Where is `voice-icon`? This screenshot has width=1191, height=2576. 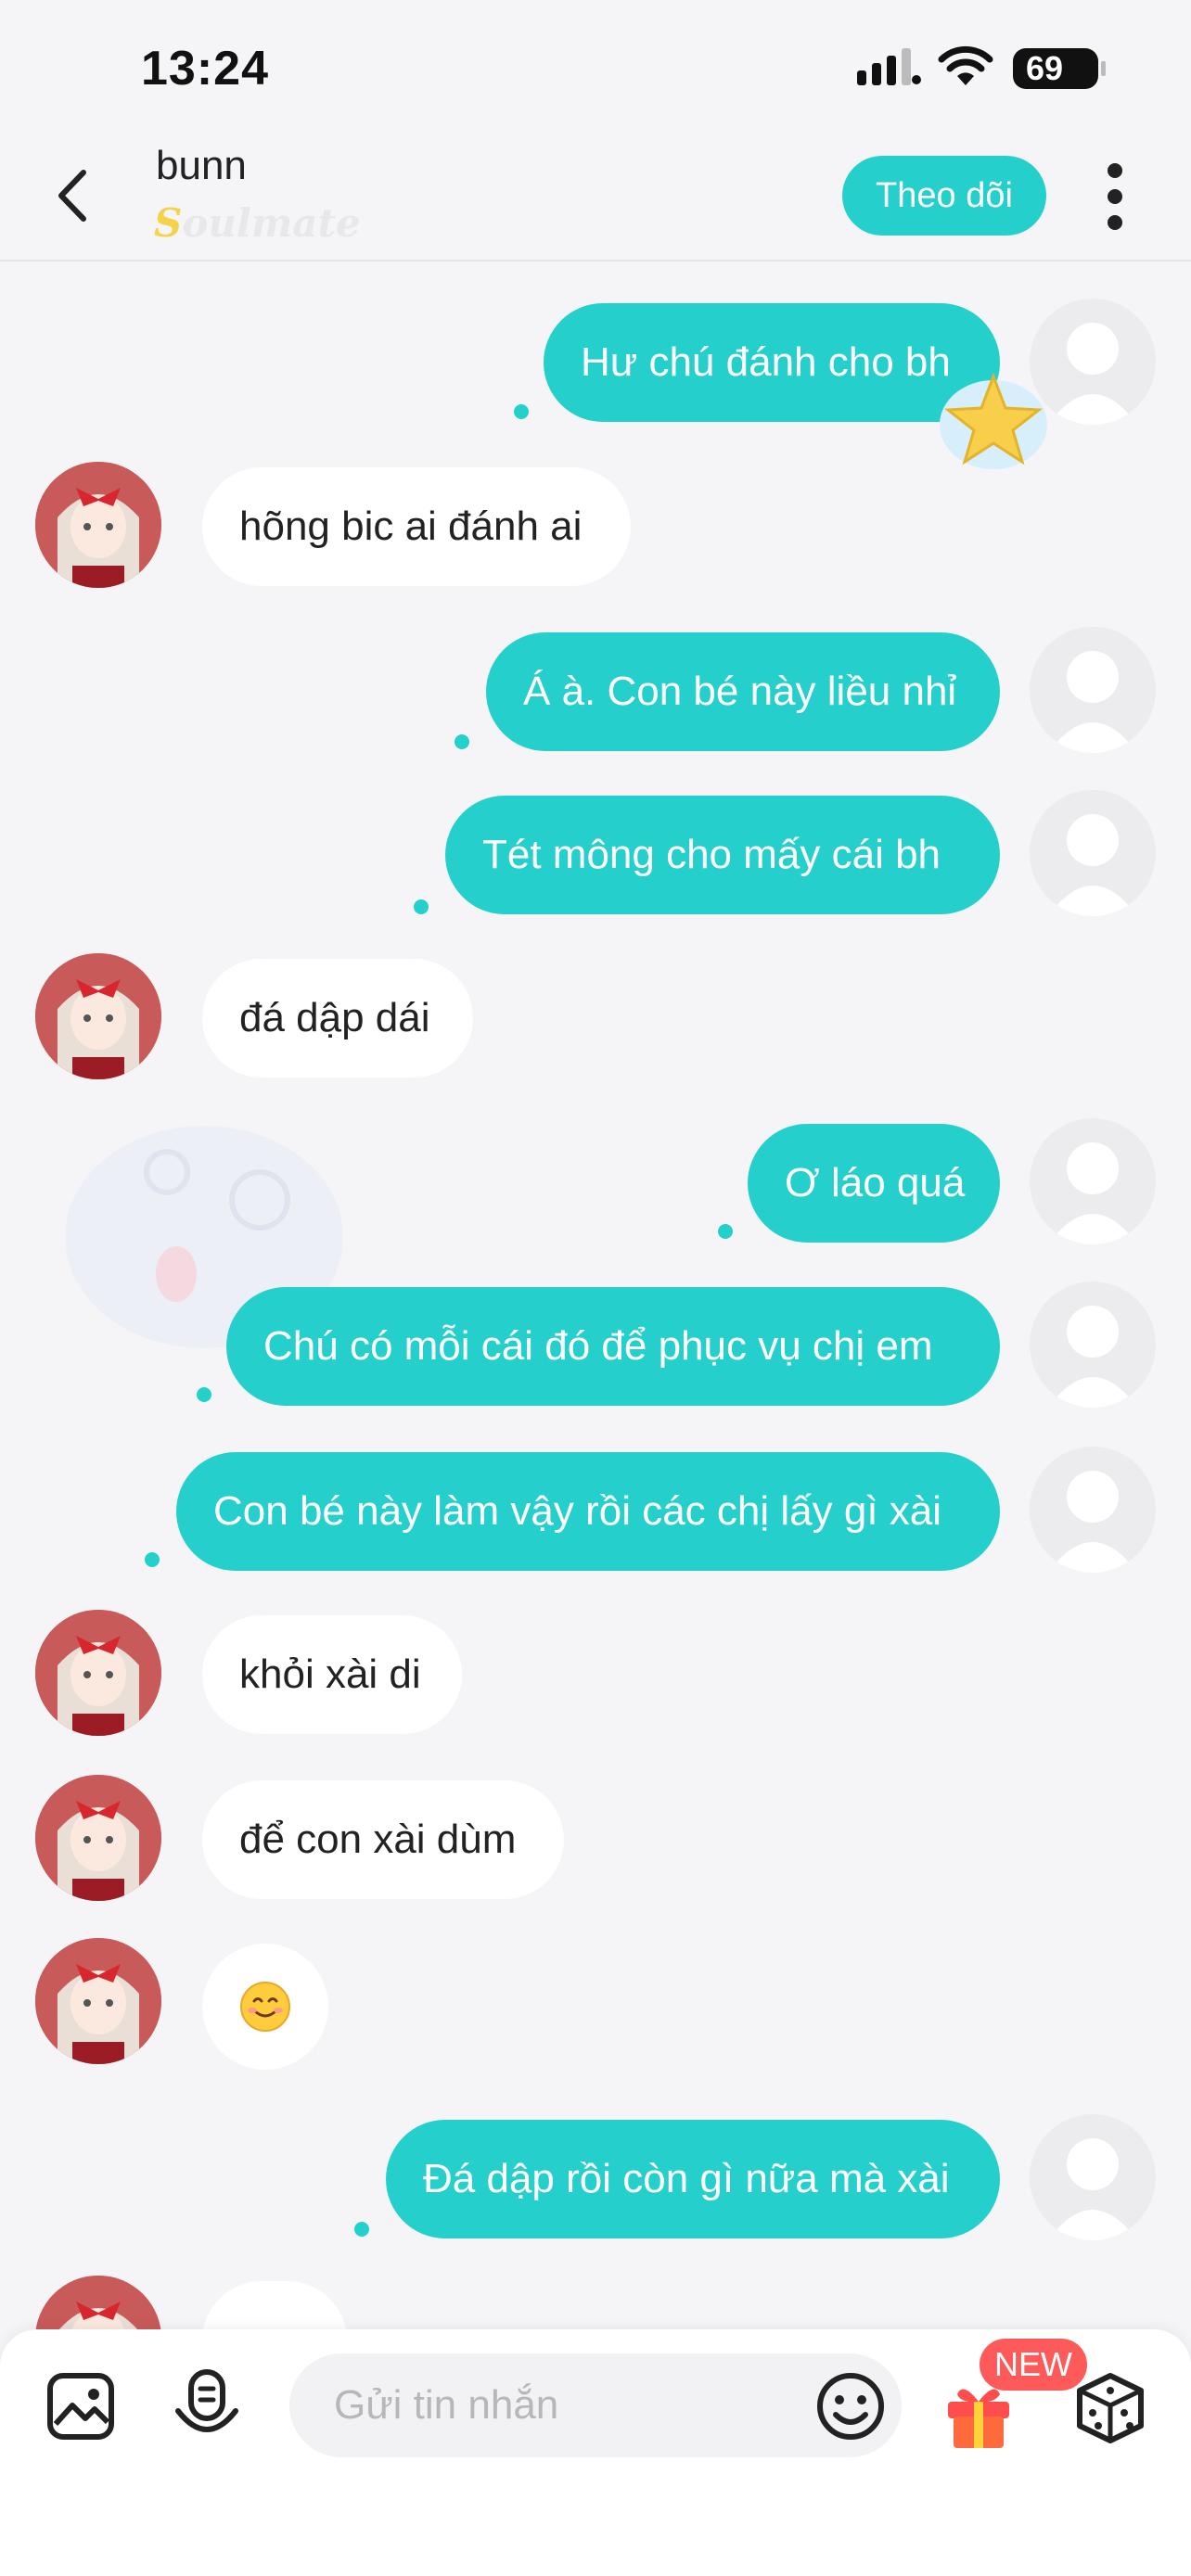 voice-icon is located at coordinates (207, 2404).